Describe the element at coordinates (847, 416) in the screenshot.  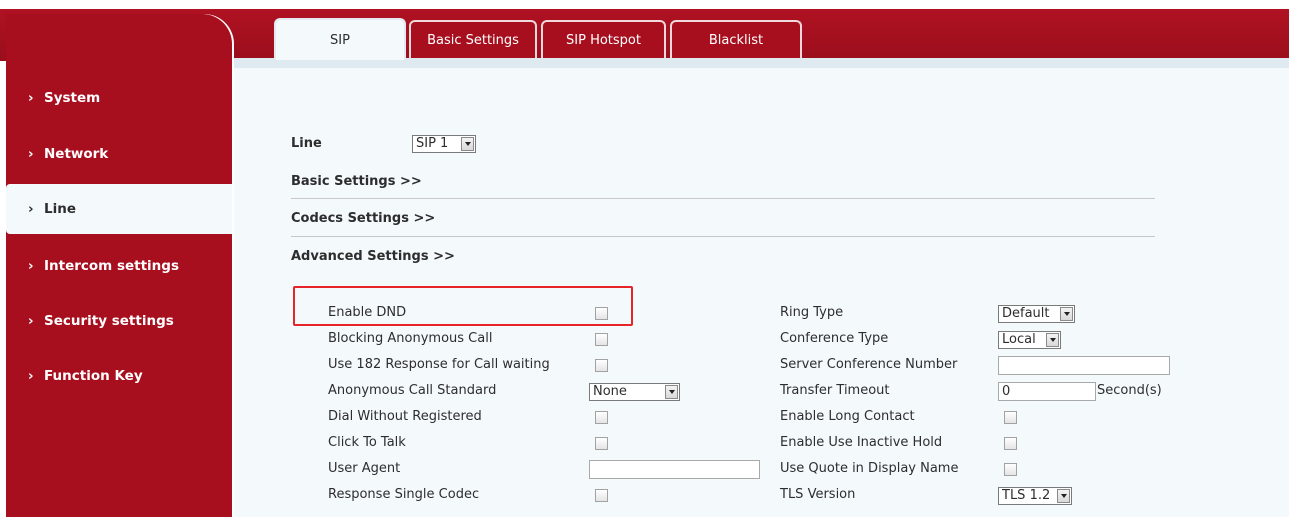
I see `enable-long-contact-label: Enable Long Contact` at that location.